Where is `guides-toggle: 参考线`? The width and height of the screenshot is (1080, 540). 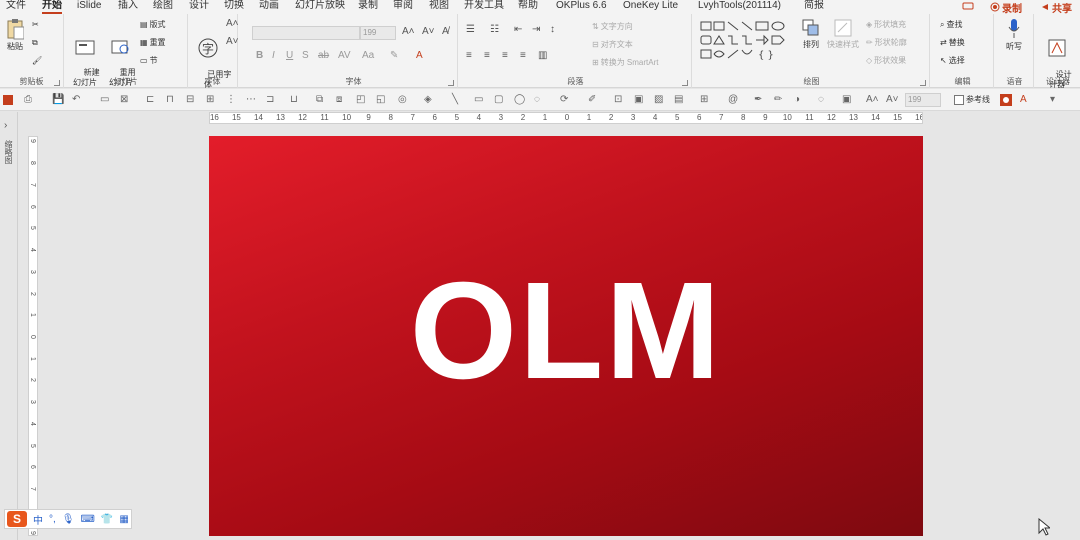 guides-toggle: 参考线 is located at coordinates (972, 100).